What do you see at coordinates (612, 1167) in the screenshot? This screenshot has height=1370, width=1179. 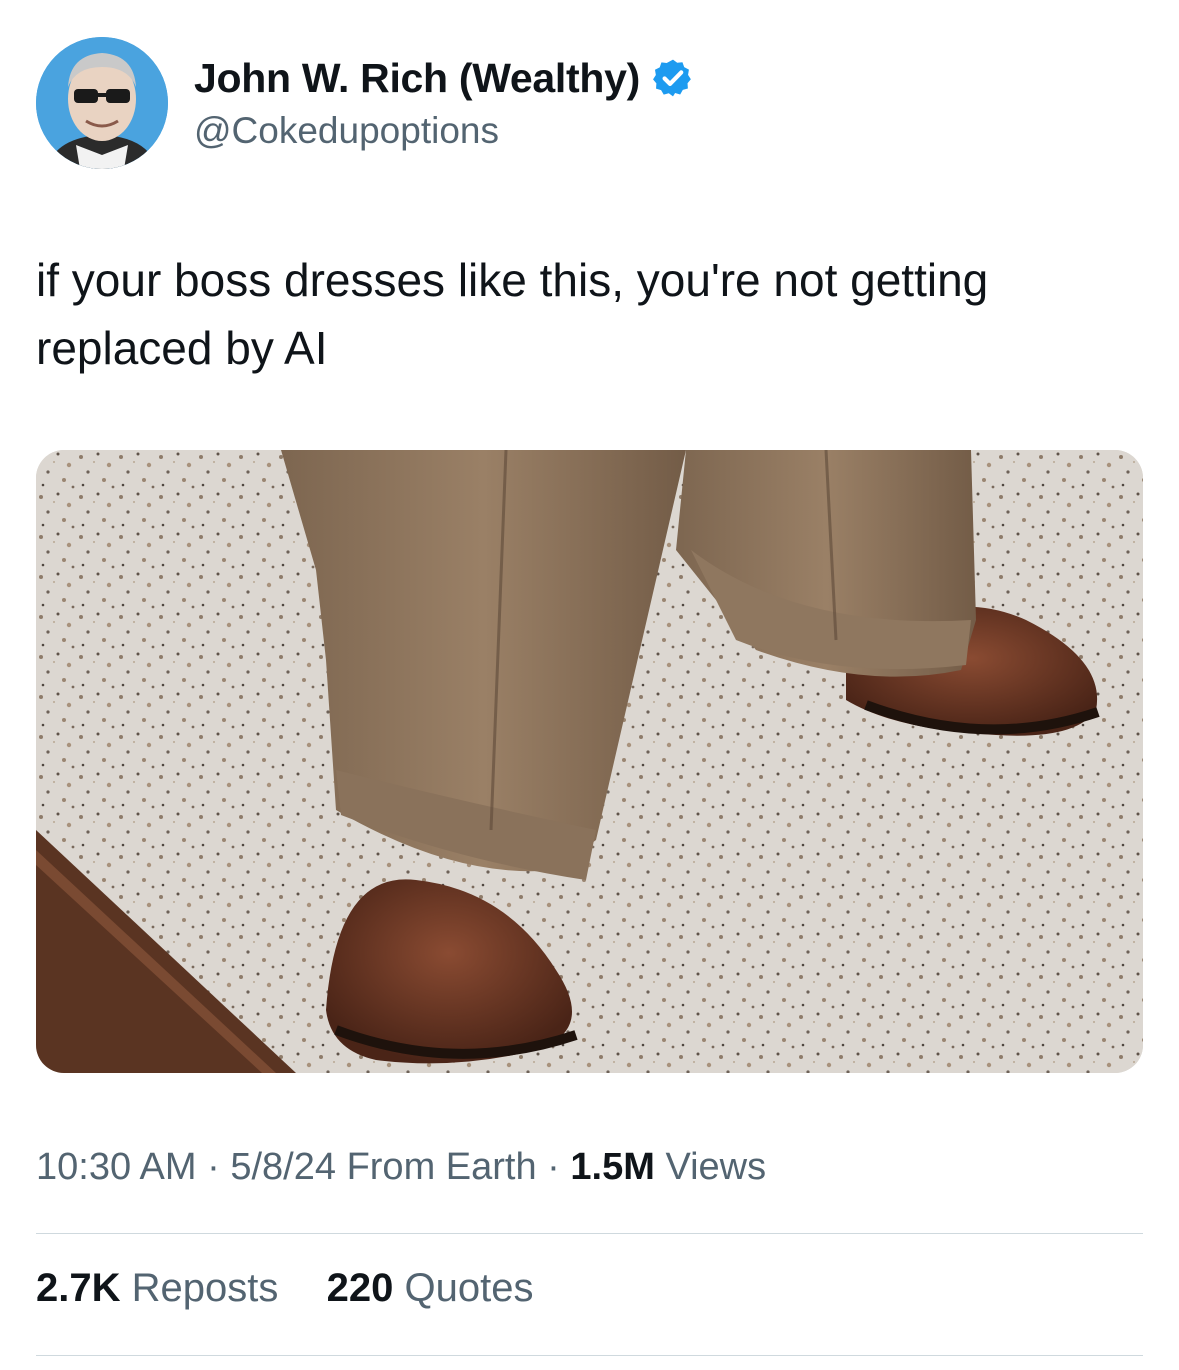 I see `views-count: 1.5M` at bounding box center [612, 1167].